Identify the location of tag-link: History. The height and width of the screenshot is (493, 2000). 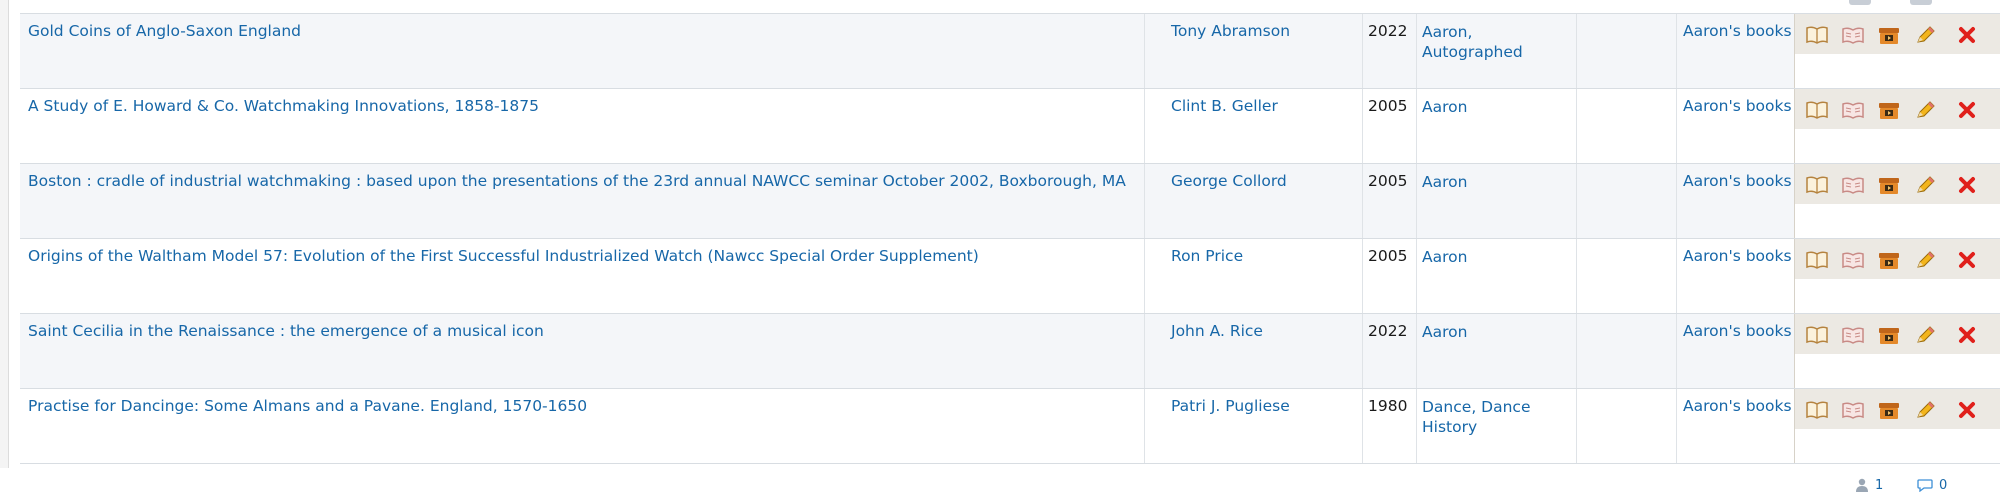
(1449, 427).